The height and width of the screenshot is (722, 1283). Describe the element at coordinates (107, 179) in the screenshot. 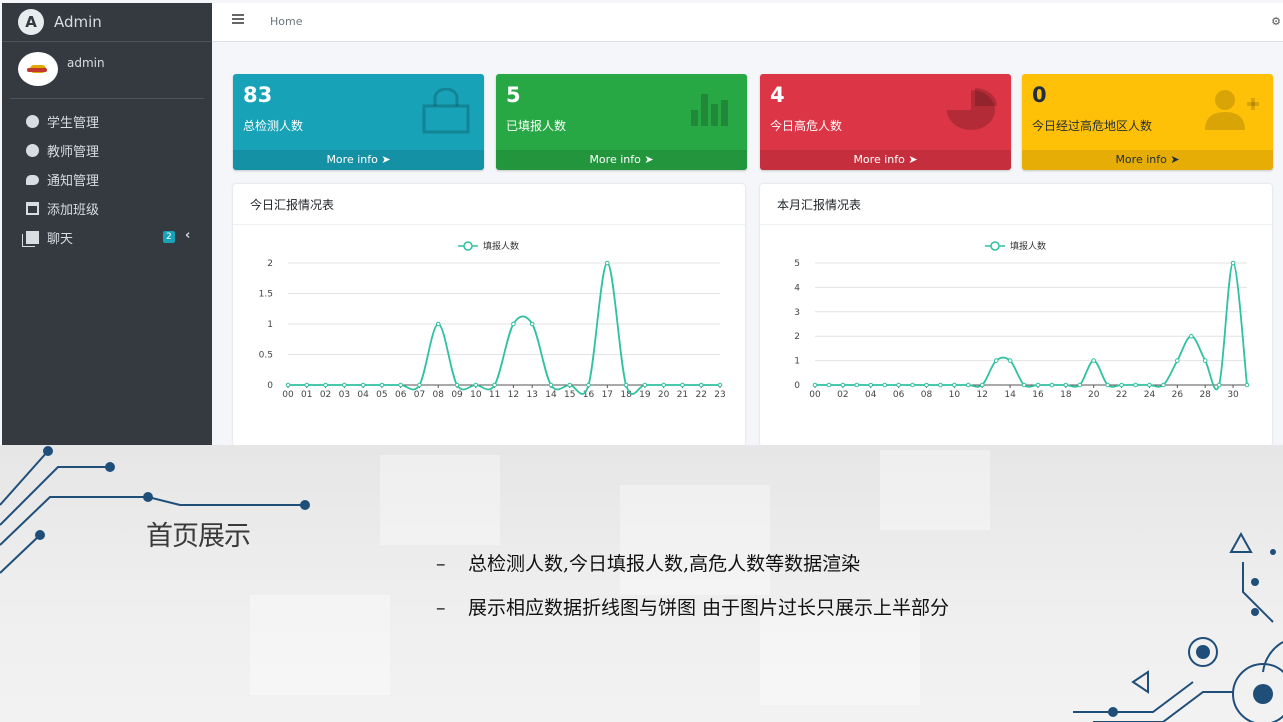

I see `sidebar-item-notices: 通知管理` at that location.